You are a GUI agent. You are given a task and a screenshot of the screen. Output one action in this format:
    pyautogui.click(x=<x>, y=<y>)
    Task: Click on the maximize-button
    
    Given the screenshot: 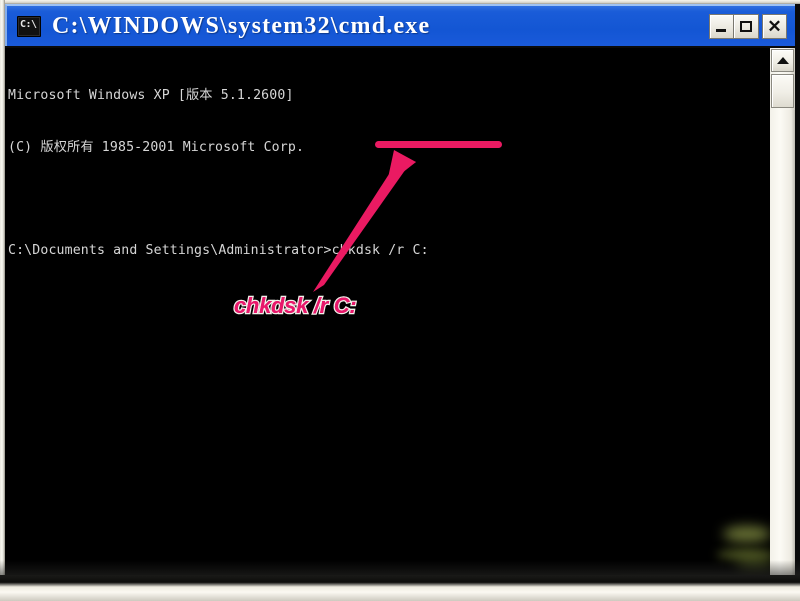 What is the action you would take?
    pyautogui.click(x=746, y=26)
    